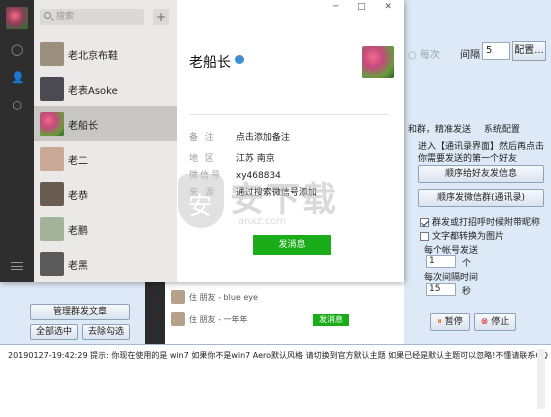 This screenshot has width=551, height=417. Describe the element at coordinates (424, 55) in the screenshot. I see `faded-label: ○ 每次` at that location.